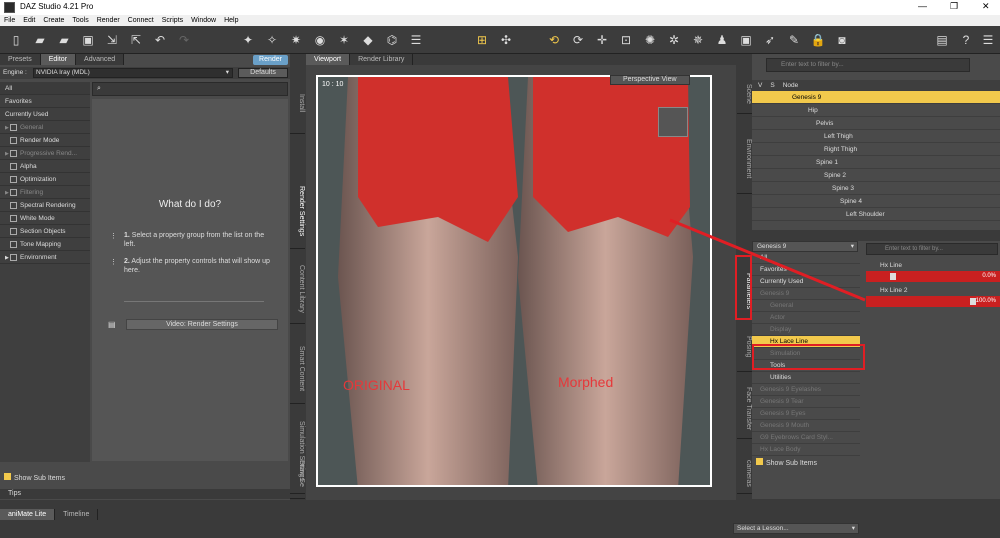  I want to click on tab-render-library: Render Library, so click(382, 59).